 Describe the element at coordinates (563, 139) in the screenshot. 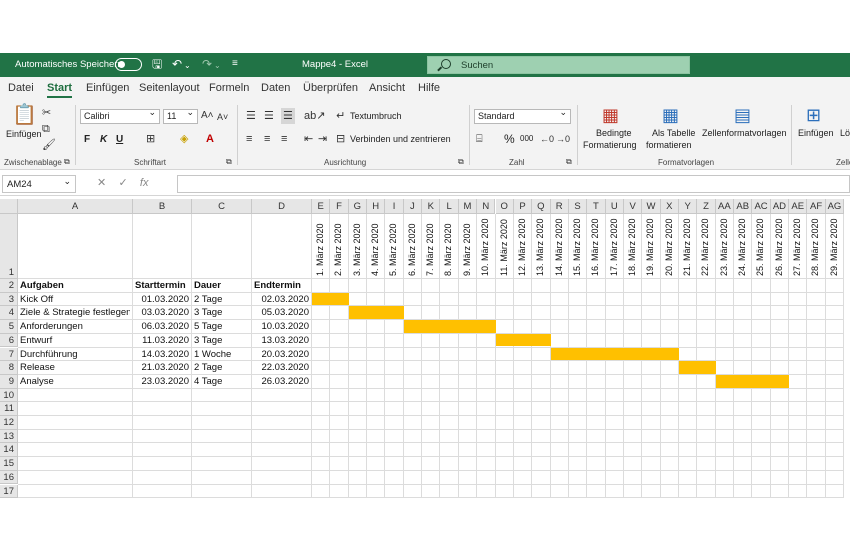

I see `decrease-decimal-icon: →0` at that location.